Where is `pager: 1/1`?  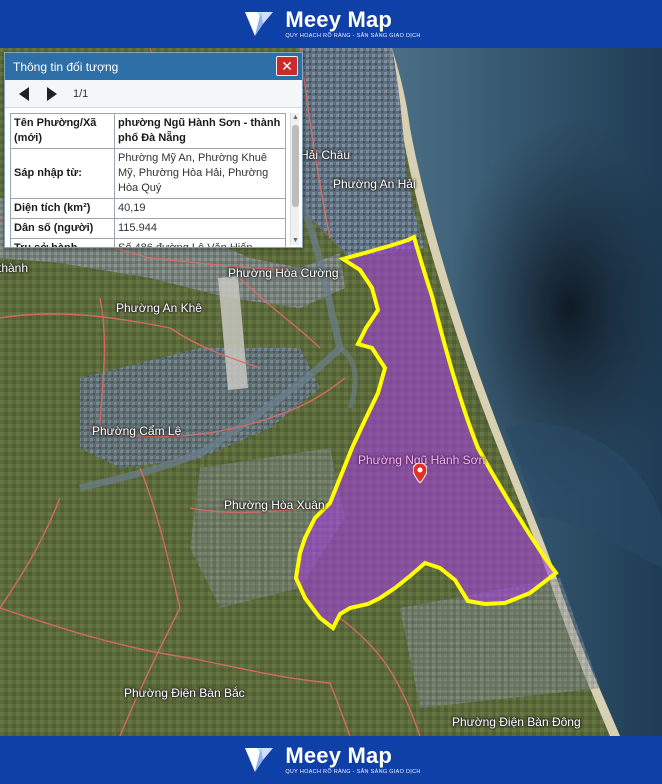
pager: 1/1 is located at coordinates (153, 94).